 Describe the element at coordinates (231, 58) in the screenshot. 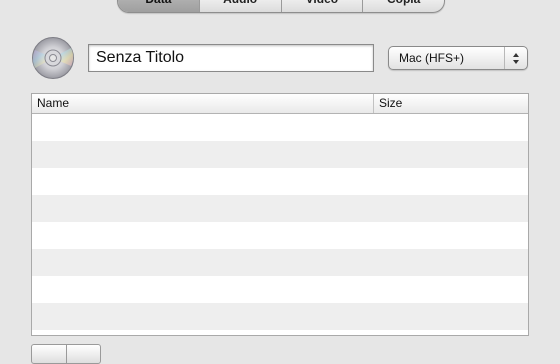

I see `disc-title-field` at that location.